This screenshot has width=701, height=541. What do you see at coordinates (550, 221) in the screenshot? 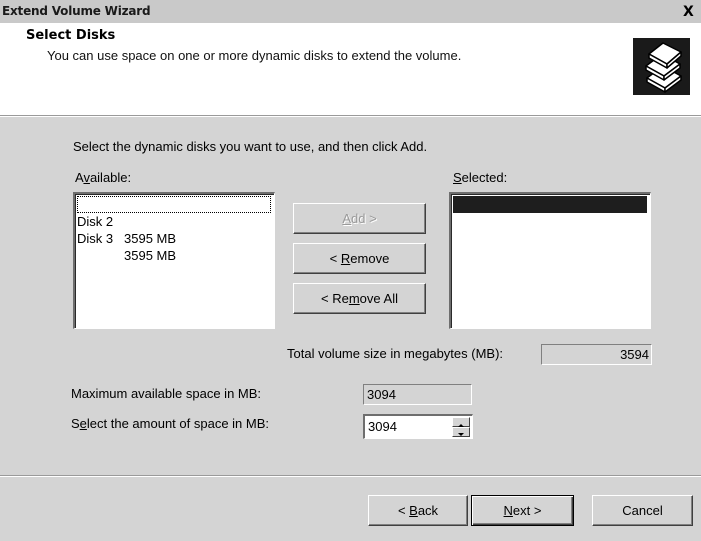
I see `list-item: Disk 1 3094 MB` at bounding box center [550, 221].